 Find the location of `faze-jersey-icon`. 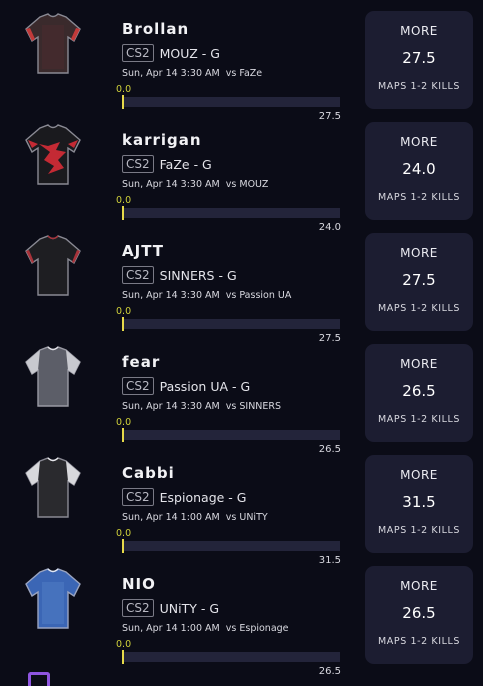

faze-jersey-icon is located at coordinates (53, 154).